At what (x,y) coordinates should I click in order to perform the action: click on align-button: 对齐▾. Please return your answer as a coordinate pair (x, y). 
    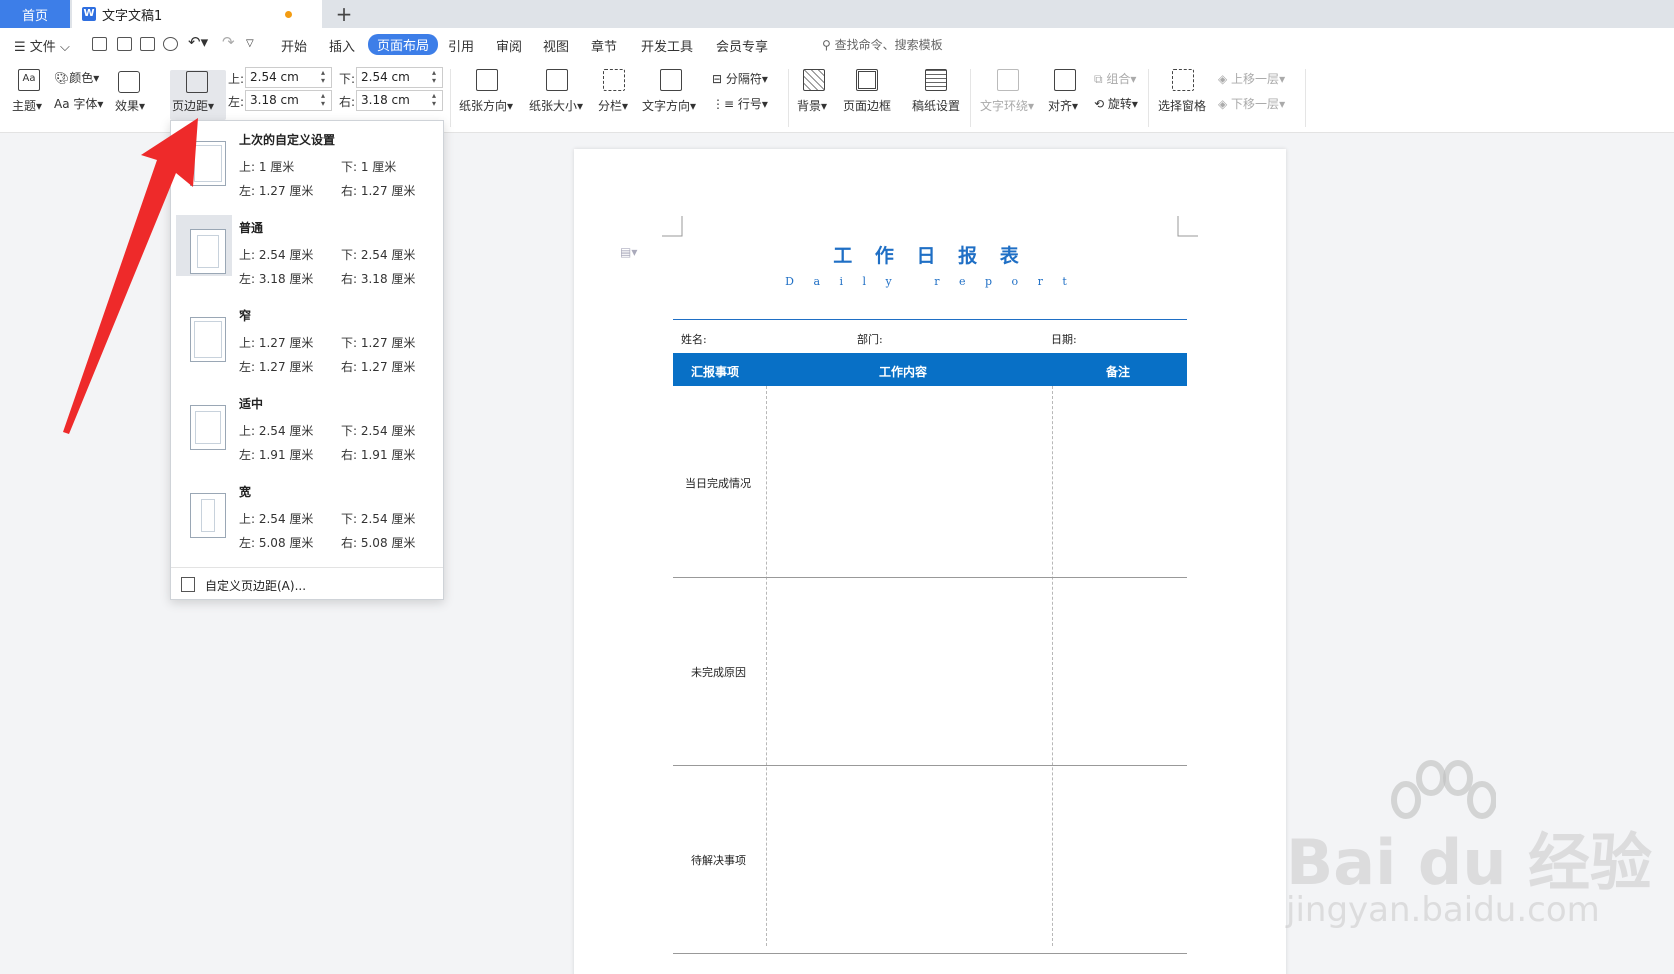
    Looking at the image, I should click on (1063, 105).